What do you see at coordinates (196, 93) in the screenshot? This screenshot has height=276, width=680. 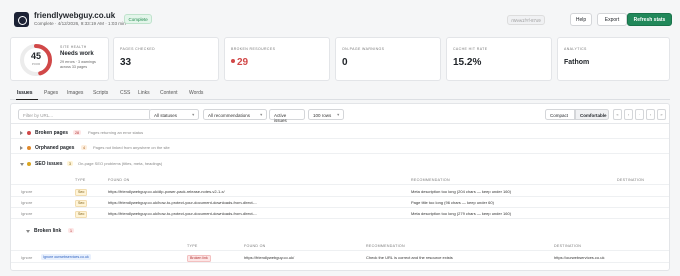 I see `tab-words: Words` at bounding box center [196, 93].